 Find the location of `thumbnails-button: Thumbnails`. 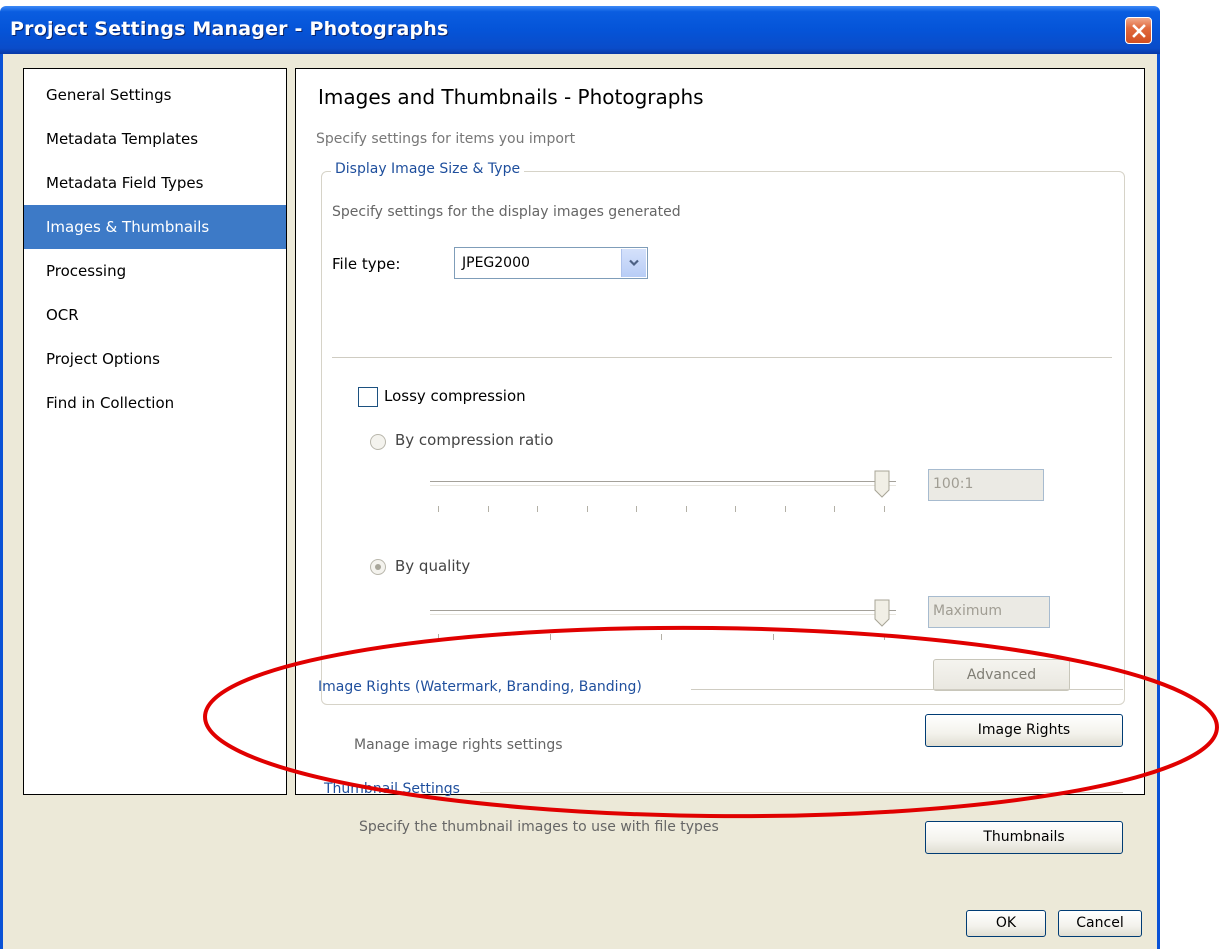

thumbnails-button: Thumbnails is located at coordinates (1024, 837).